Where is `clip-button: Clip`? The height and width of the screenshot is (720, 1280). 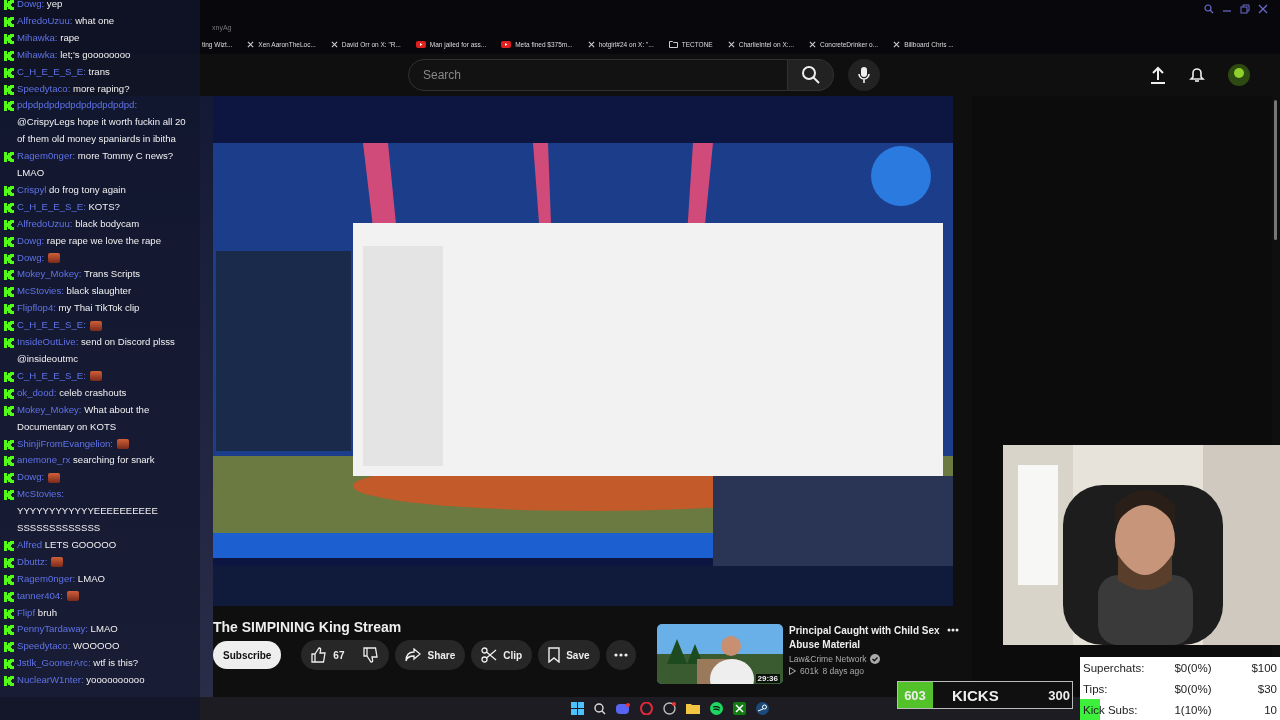
clip-button: Clip is located at coordinates (502, 655).